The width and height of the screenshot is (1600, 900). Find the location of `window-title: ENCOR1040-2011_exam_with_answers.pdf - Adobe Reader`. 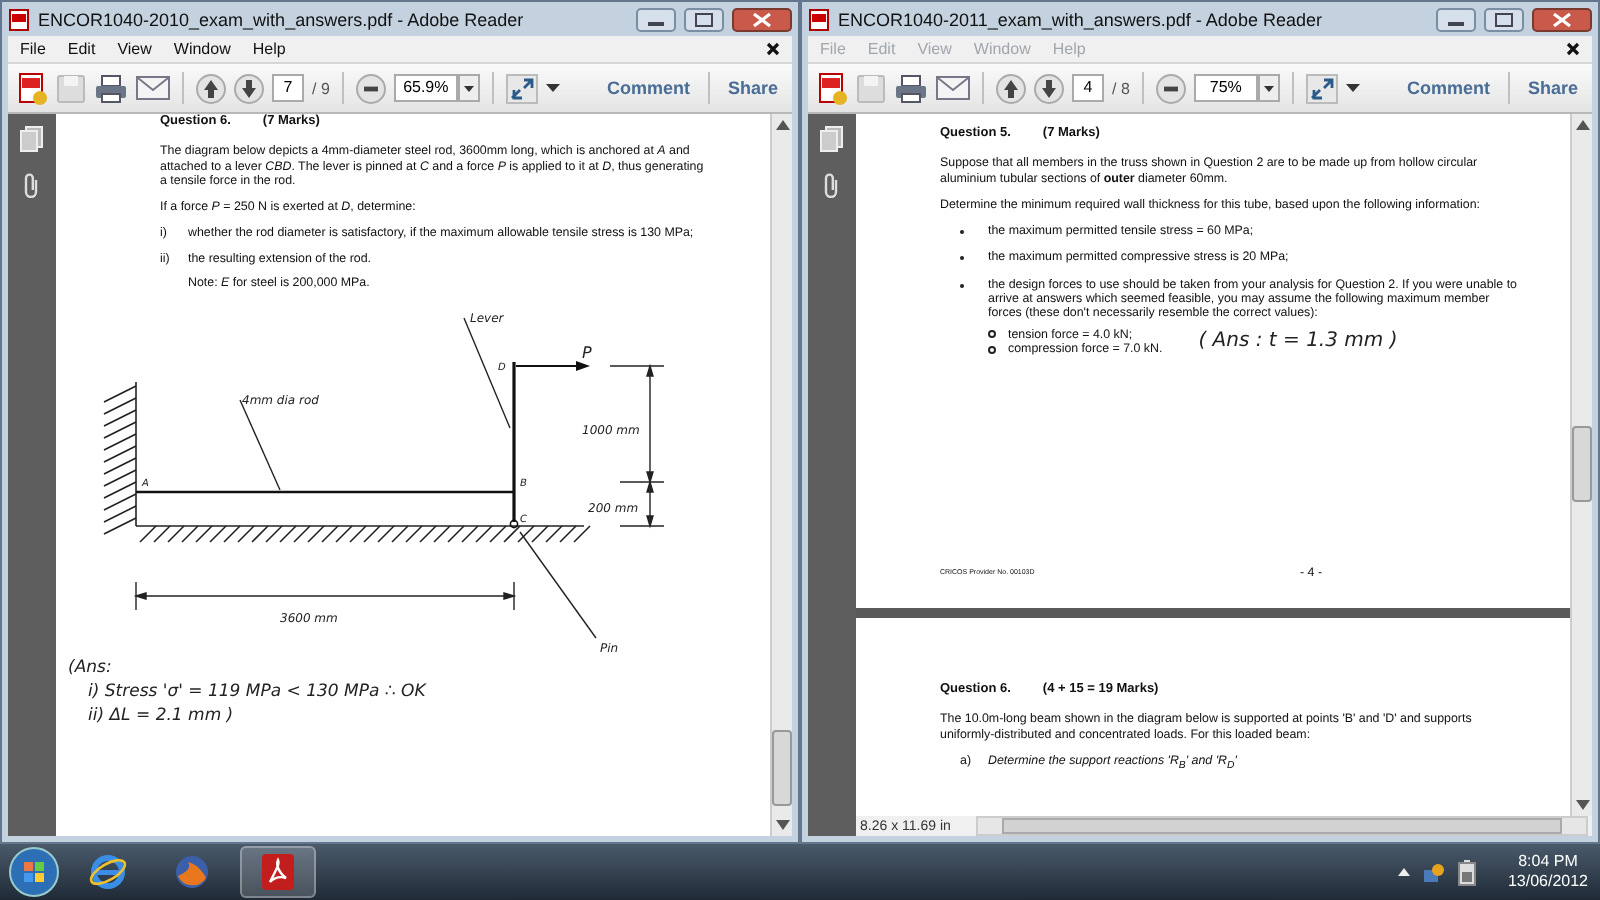

window-title: ENCOR1040-2011_exam_with_answers.pdf - Adobe Reader is located at coordinates (1080, 19).